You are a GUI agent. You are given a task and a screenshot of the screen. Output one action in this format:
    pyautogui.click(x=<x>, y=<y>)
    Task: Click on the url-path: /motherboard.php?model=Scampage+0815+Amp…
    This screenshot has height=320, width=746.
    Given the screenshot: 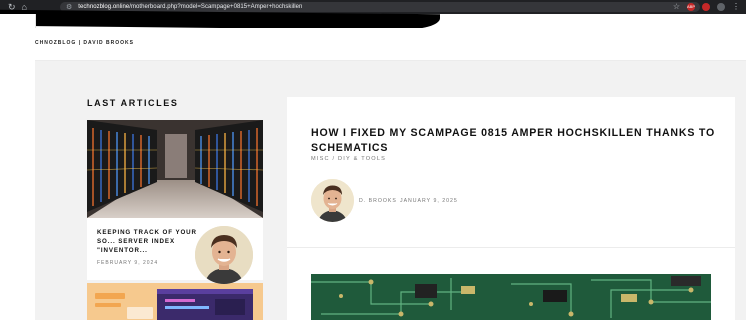 What is the action you would take?
    pyautogui.click(x=216, y=7)
    